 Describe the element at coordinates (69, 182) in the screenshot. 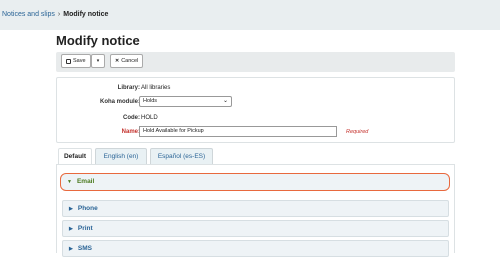

I see `caret-down-icon: ▼` at that location.